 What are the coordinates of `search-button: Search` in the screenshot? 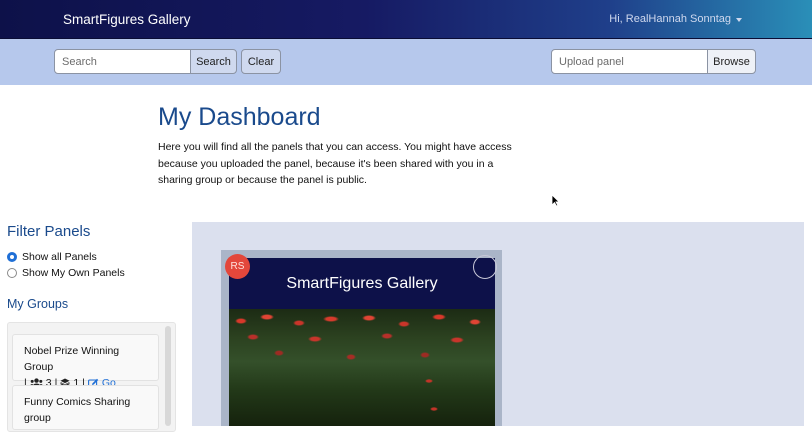 It's located at (213, 61).